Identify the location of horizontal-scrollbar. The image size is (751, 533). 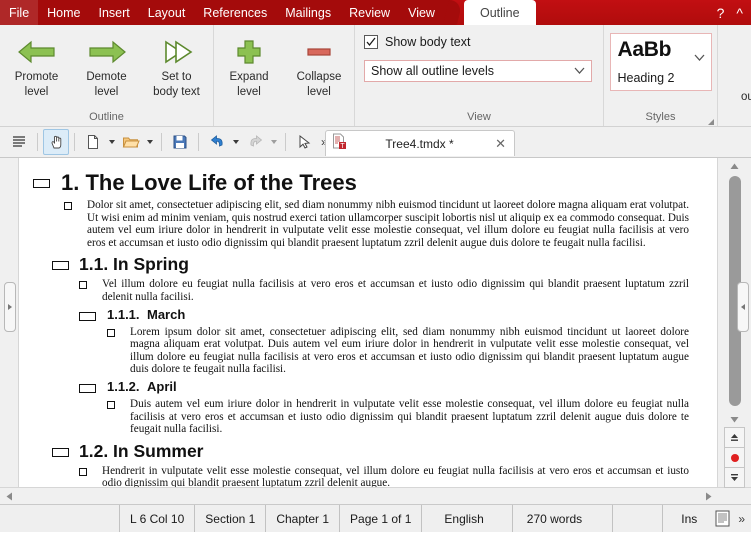
(375, 495).